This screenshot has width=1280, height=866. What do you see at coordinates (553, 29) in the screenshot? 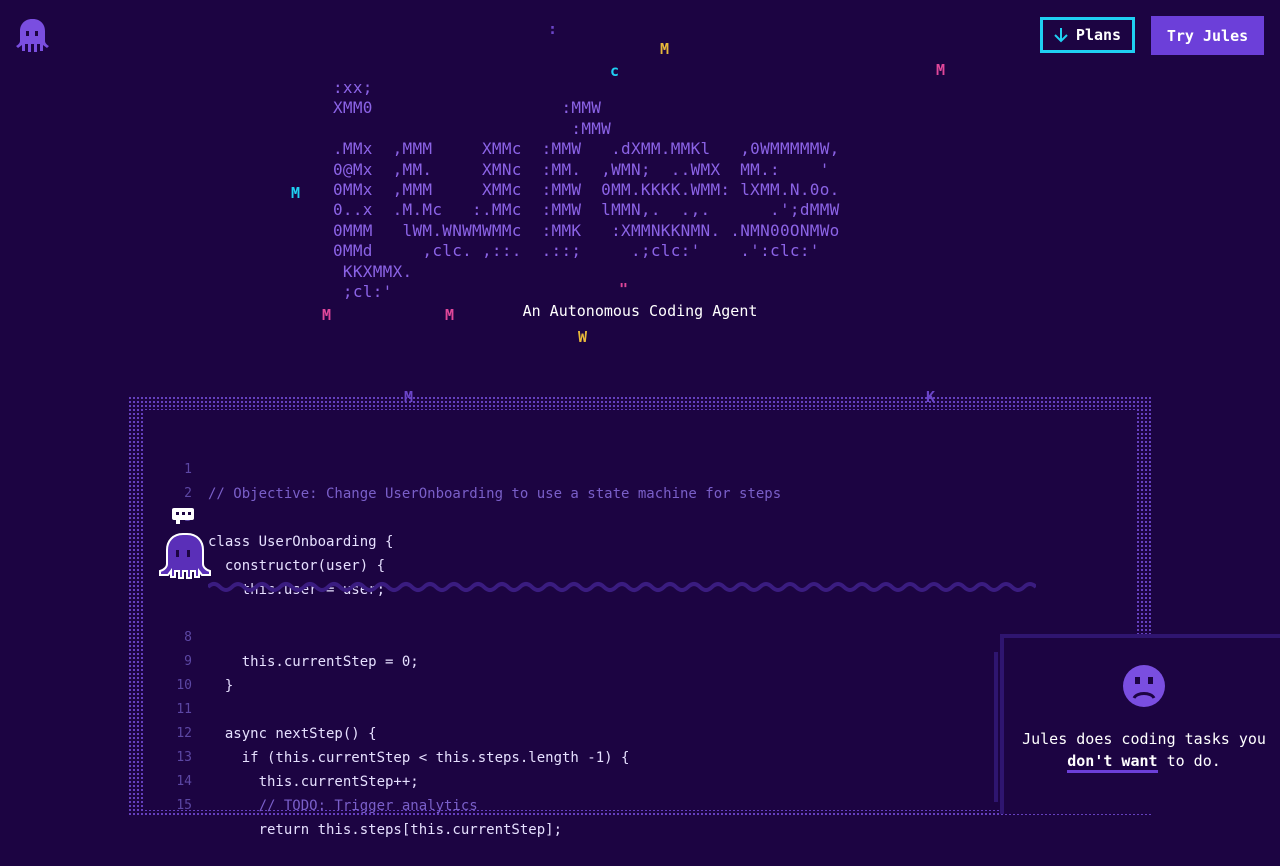
I see `scatter-glyph: :` at bounding box center [553, 29].